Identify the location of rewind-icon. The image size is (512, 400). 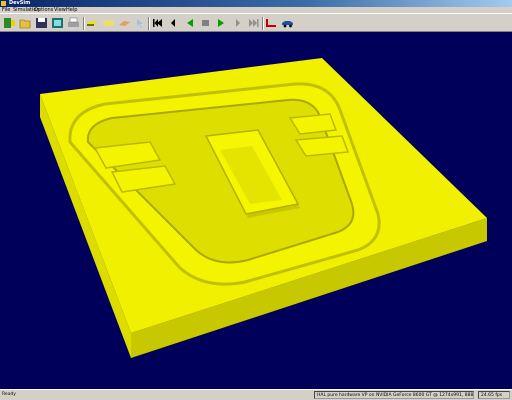
(157, 23).